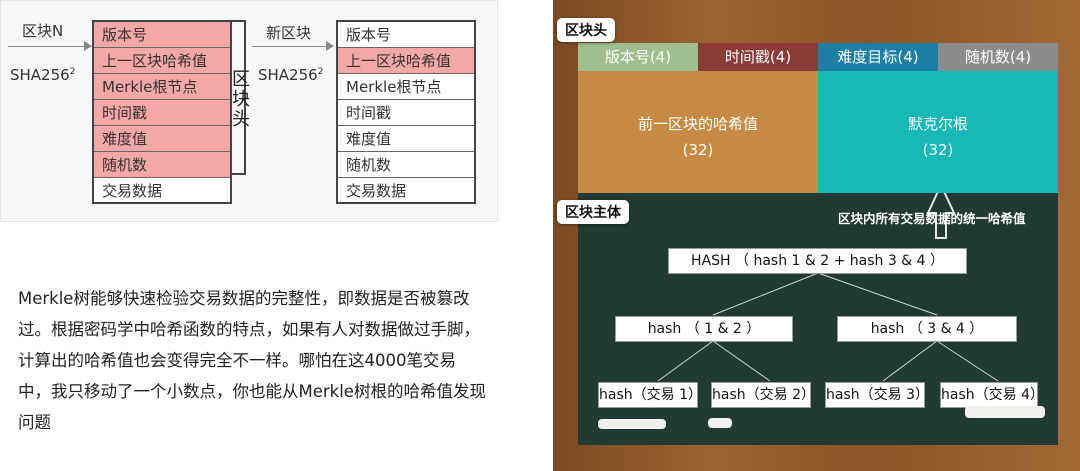 Image resolution: width=1080 pixels, height=471 pixels. I want to click on prev-hash-label: 前一区块的哈希值, so click(697, 124).